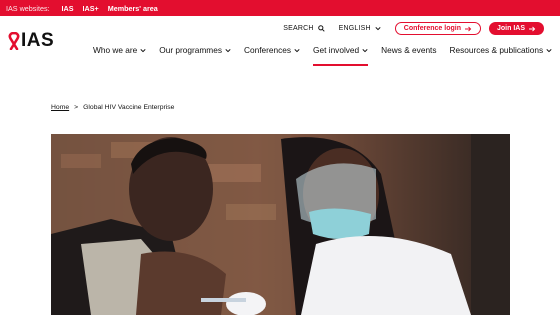  I want to click on join-ias-button: Join IAS, so click(516, 28).